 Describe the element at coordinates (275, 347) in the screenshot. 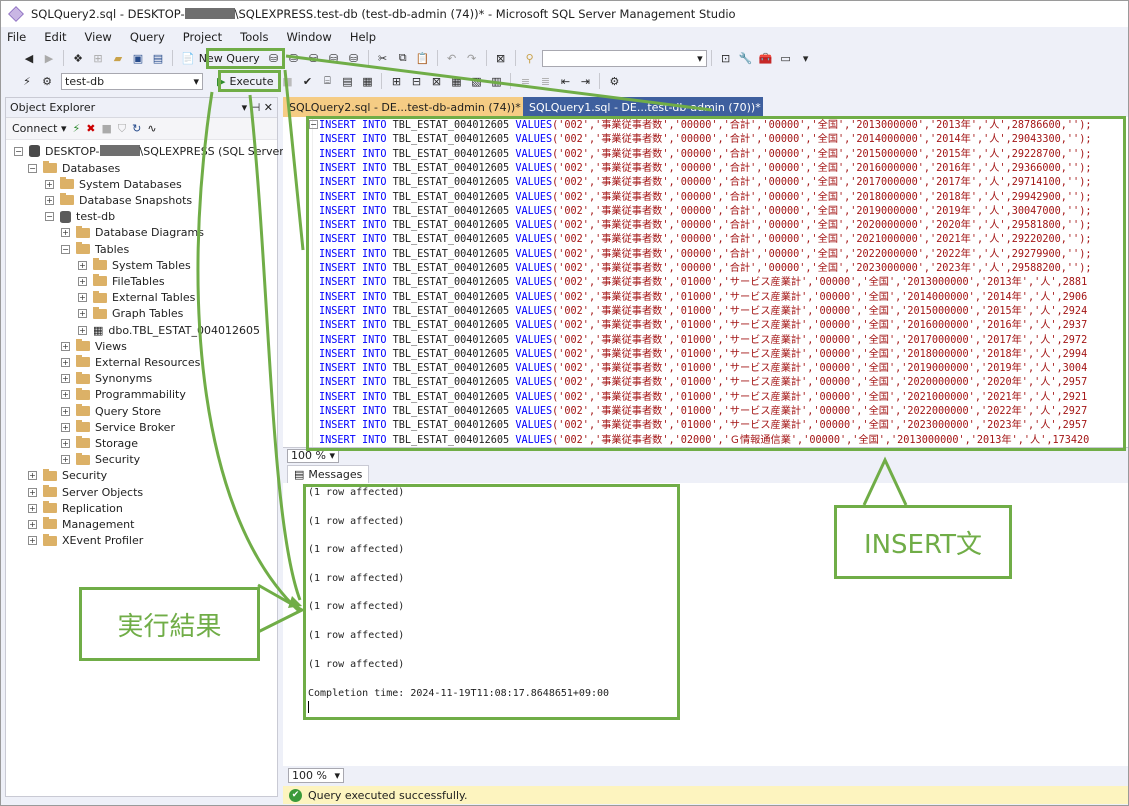

I see `arrow-execute-to-results` at that location.